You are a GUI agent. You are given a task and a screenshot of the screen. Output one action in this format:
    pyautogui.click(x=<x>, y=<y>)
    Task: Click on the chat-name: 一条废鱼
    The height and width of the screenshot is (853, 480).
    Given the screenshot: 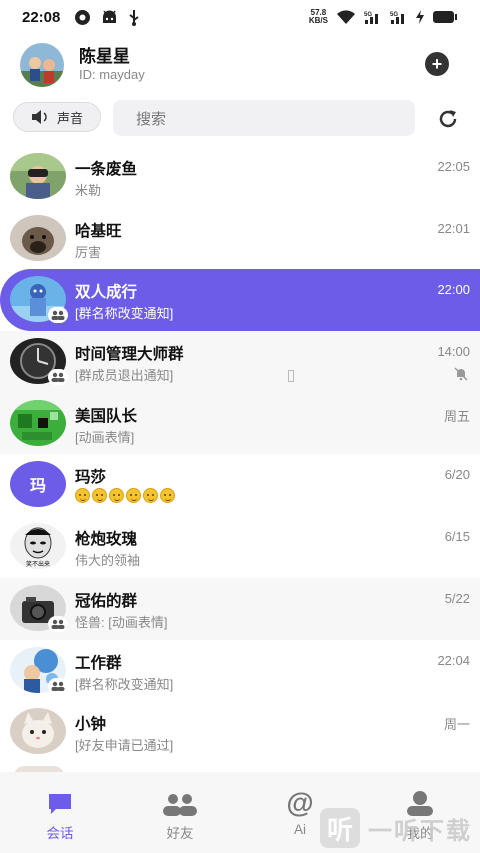 What is the action you would take?
    pyautogui.click(x=106, y=169)
    